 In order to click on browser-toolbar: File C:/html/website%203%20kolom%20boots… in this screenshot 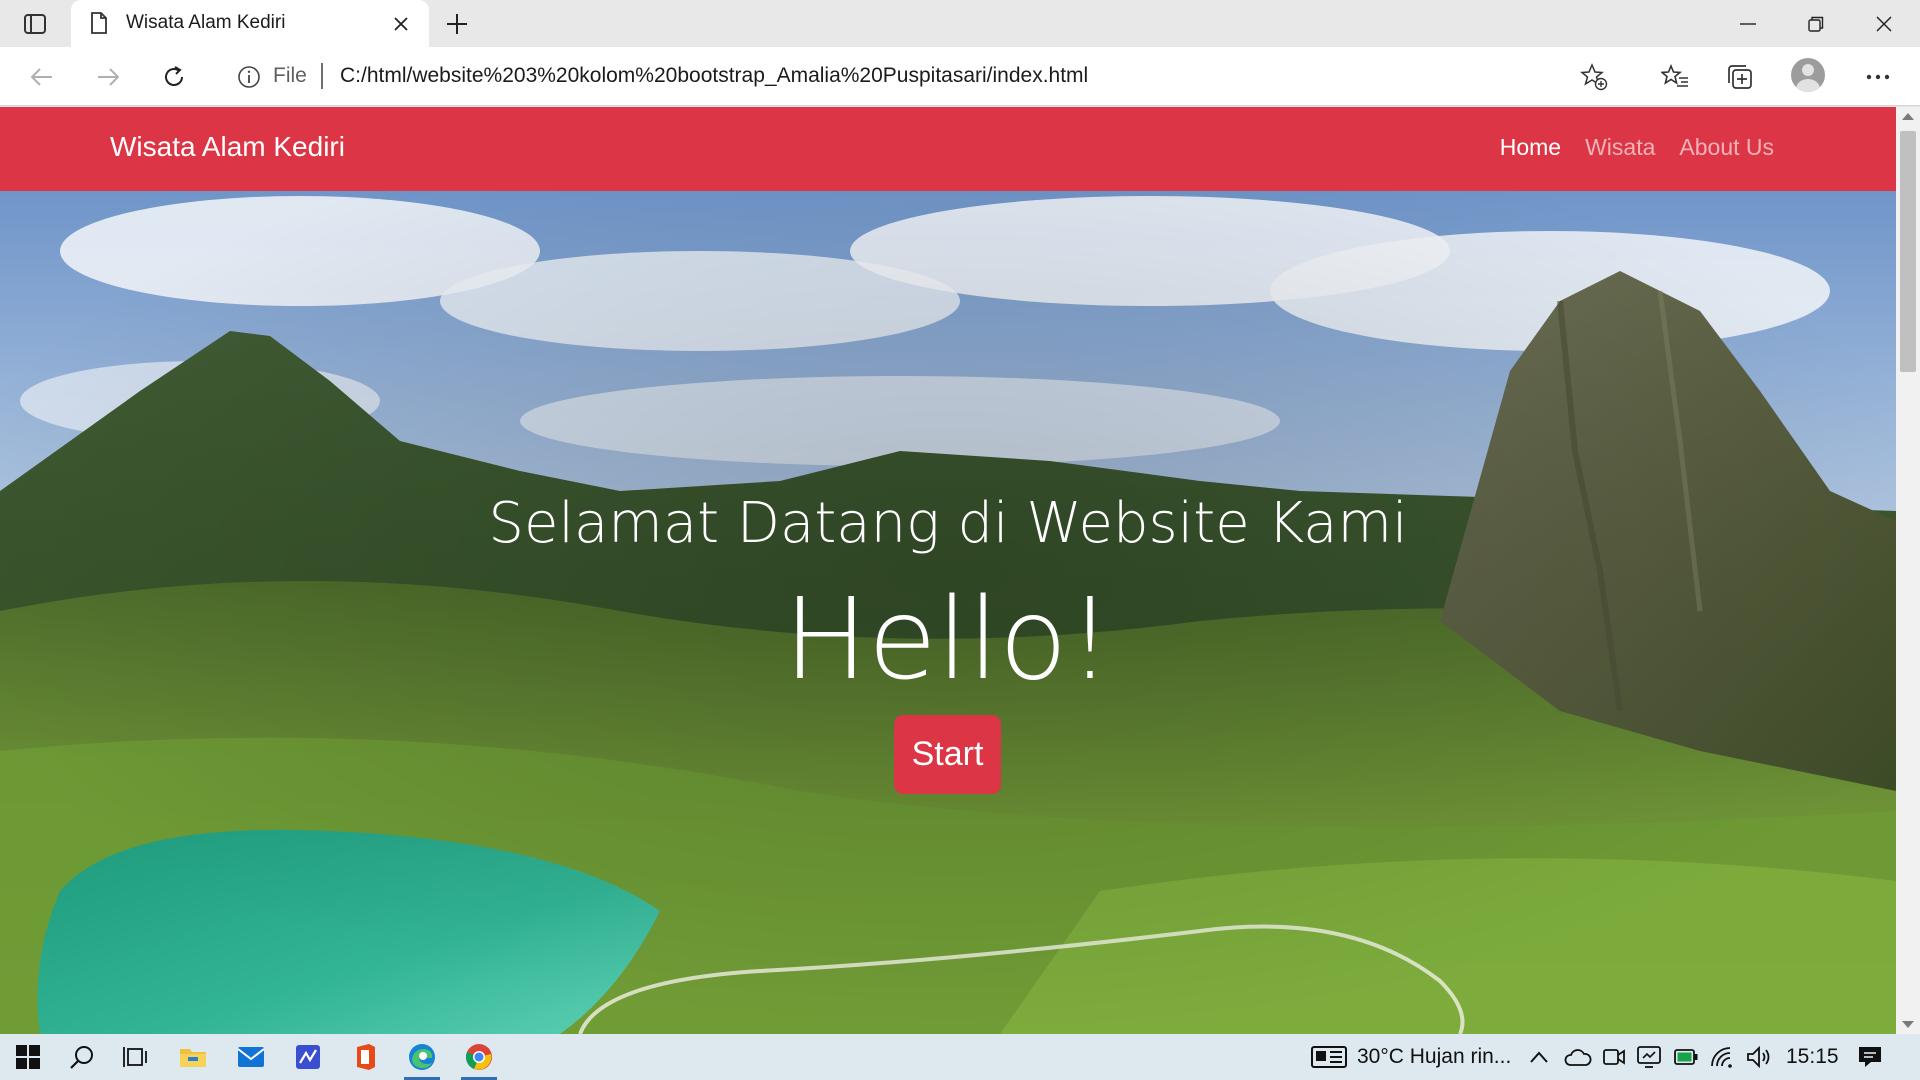, I will do `click(960, 76)`.